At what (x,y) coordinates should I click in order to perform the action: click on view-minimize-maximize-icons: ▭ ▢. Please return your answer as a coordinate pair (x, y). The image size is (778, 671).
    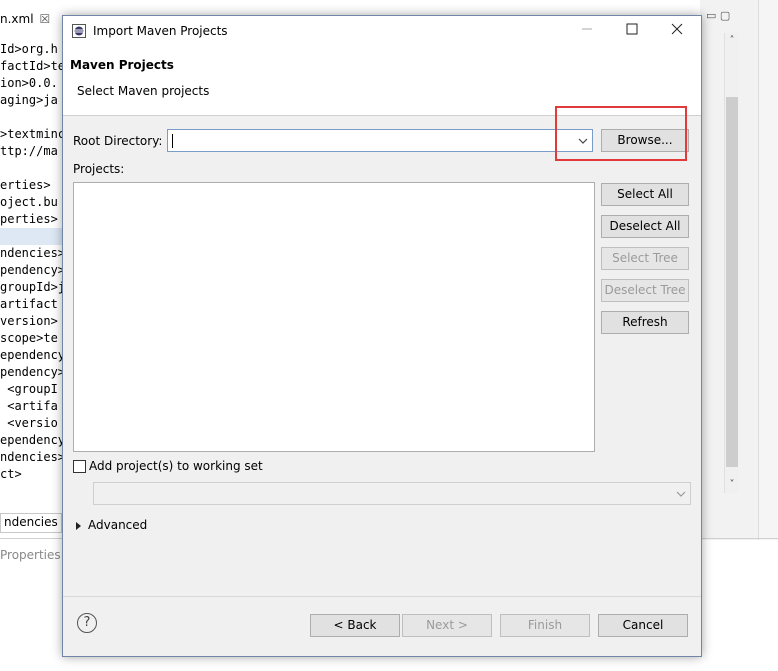
    Looking at the image, I should click on (718, 15).